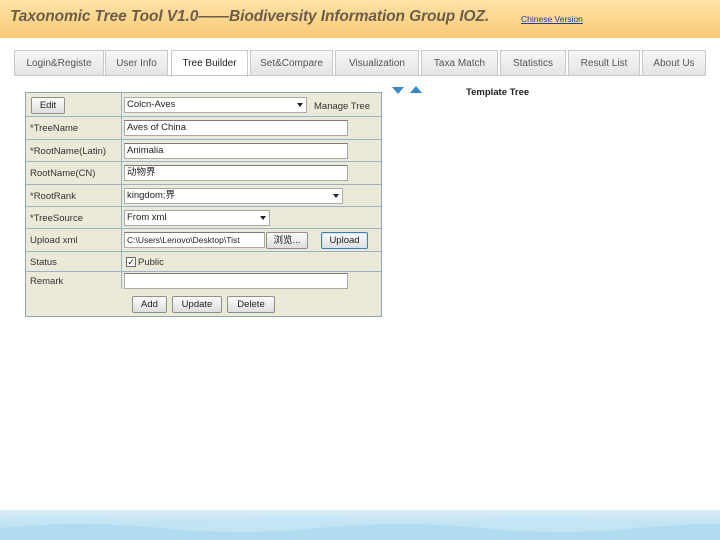 The image size is (720, 540). I want to click on tab-about-us: About Us, so click(674, 63).